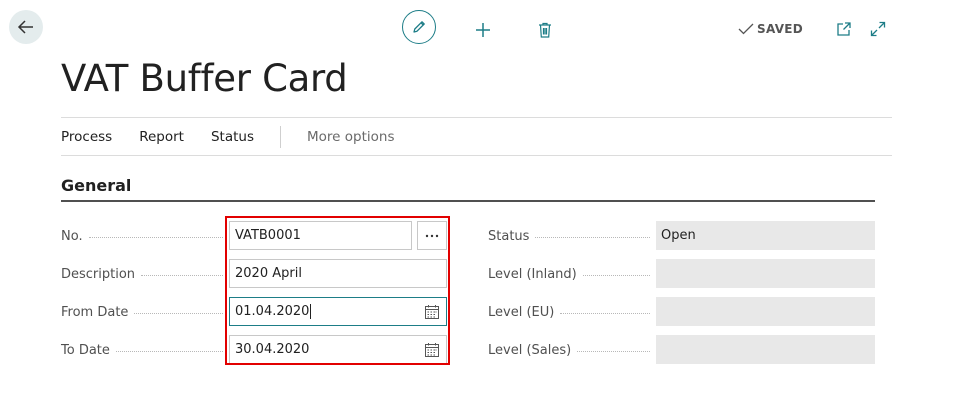  I want to click on pencil-icon, so click(419, 27).